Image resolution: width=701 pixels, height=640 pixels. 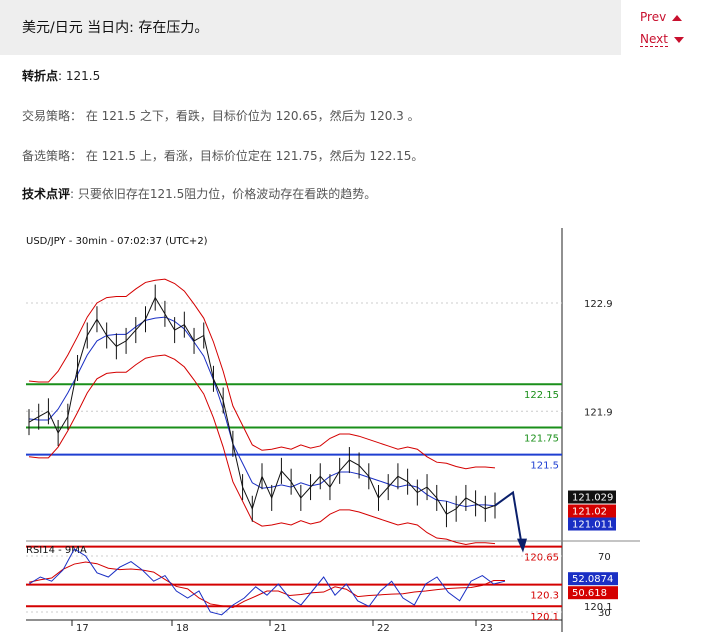 I want to click on arrow-up-icon, so click(x=677, y=17).